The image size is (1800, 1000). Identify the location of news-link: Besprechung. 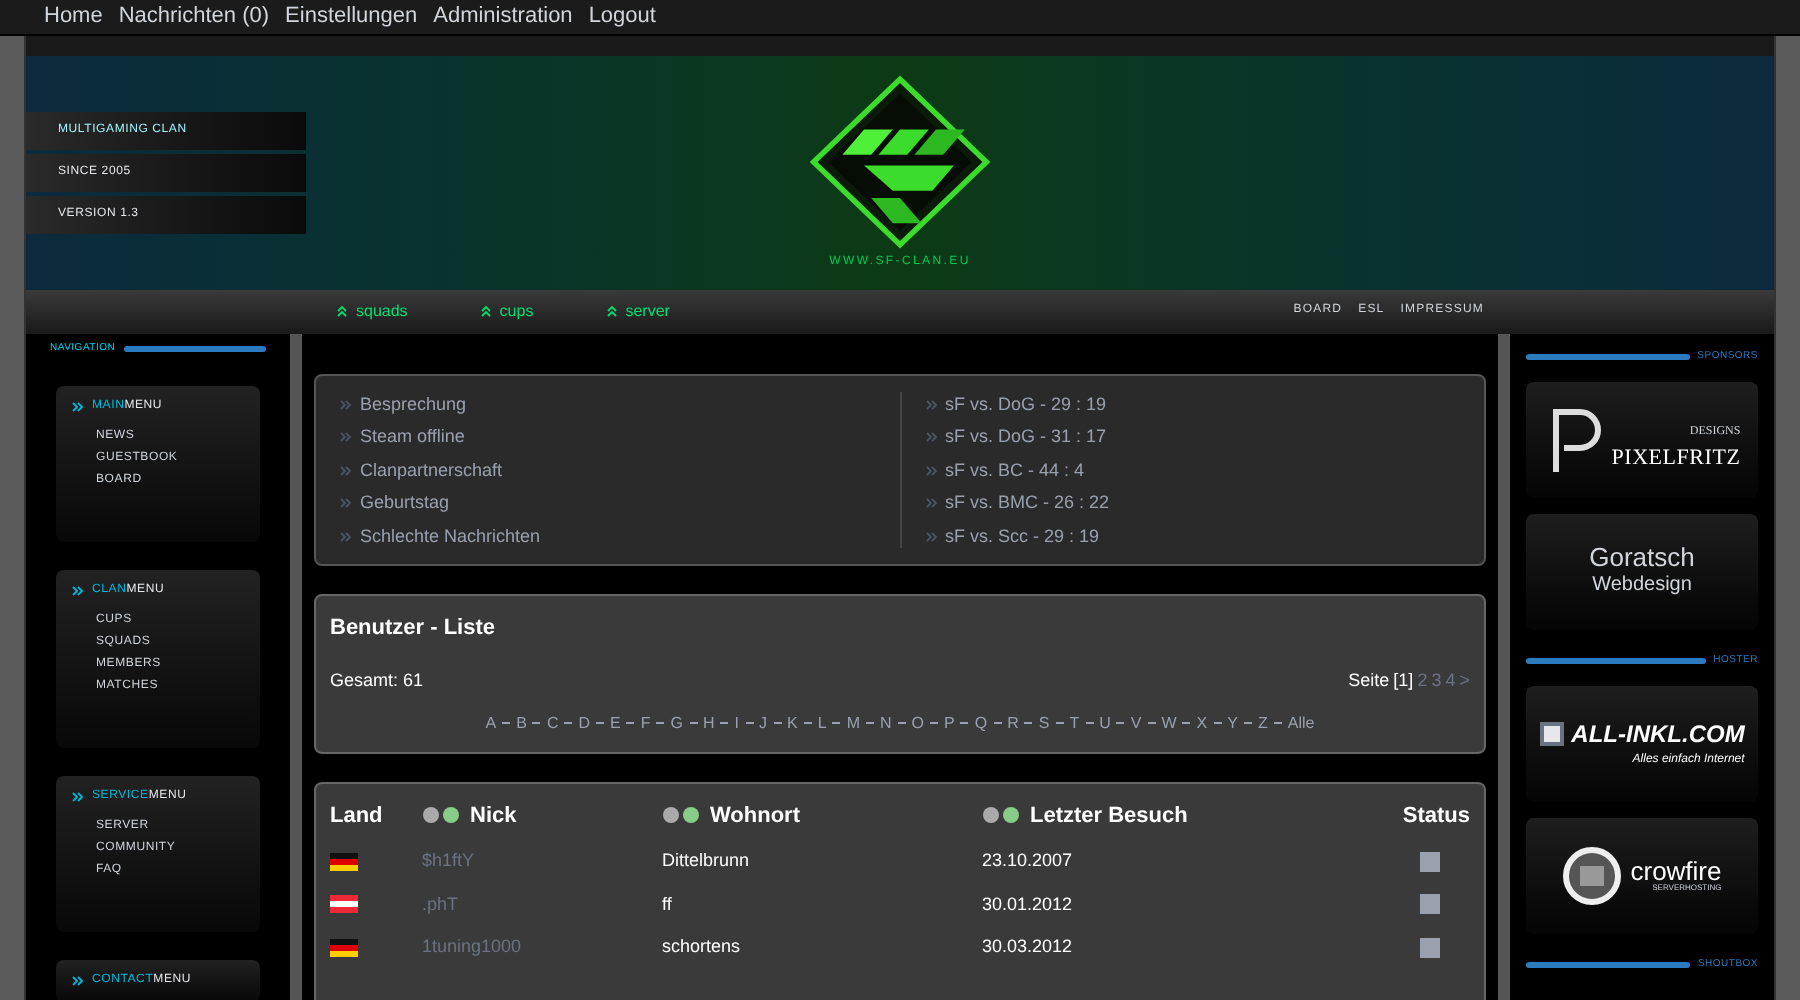
(619, 404).